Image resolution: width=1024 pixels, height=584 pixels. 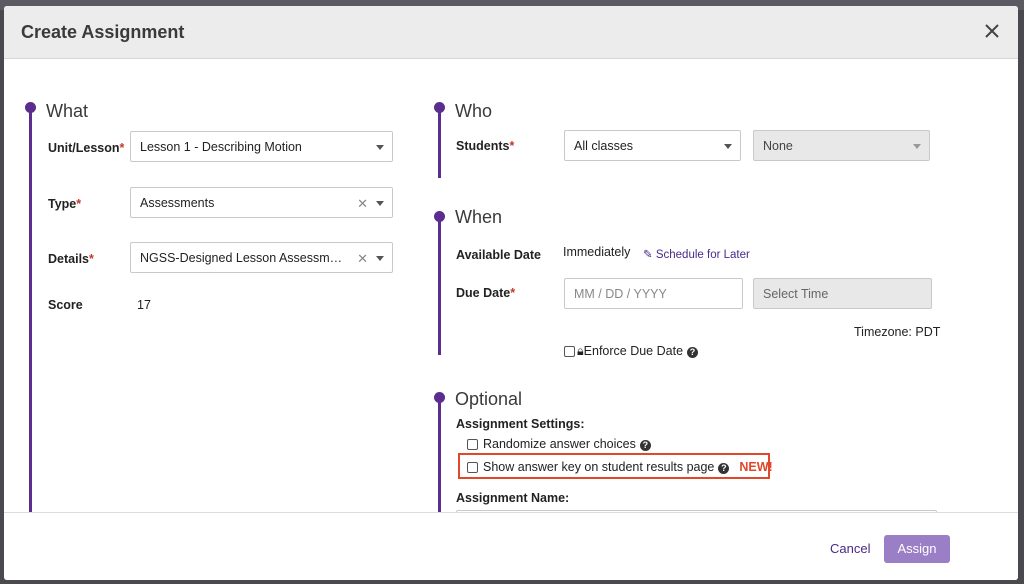 I want to click on schedule-link-label: Schedule for Later, so click(x=702, y=255).